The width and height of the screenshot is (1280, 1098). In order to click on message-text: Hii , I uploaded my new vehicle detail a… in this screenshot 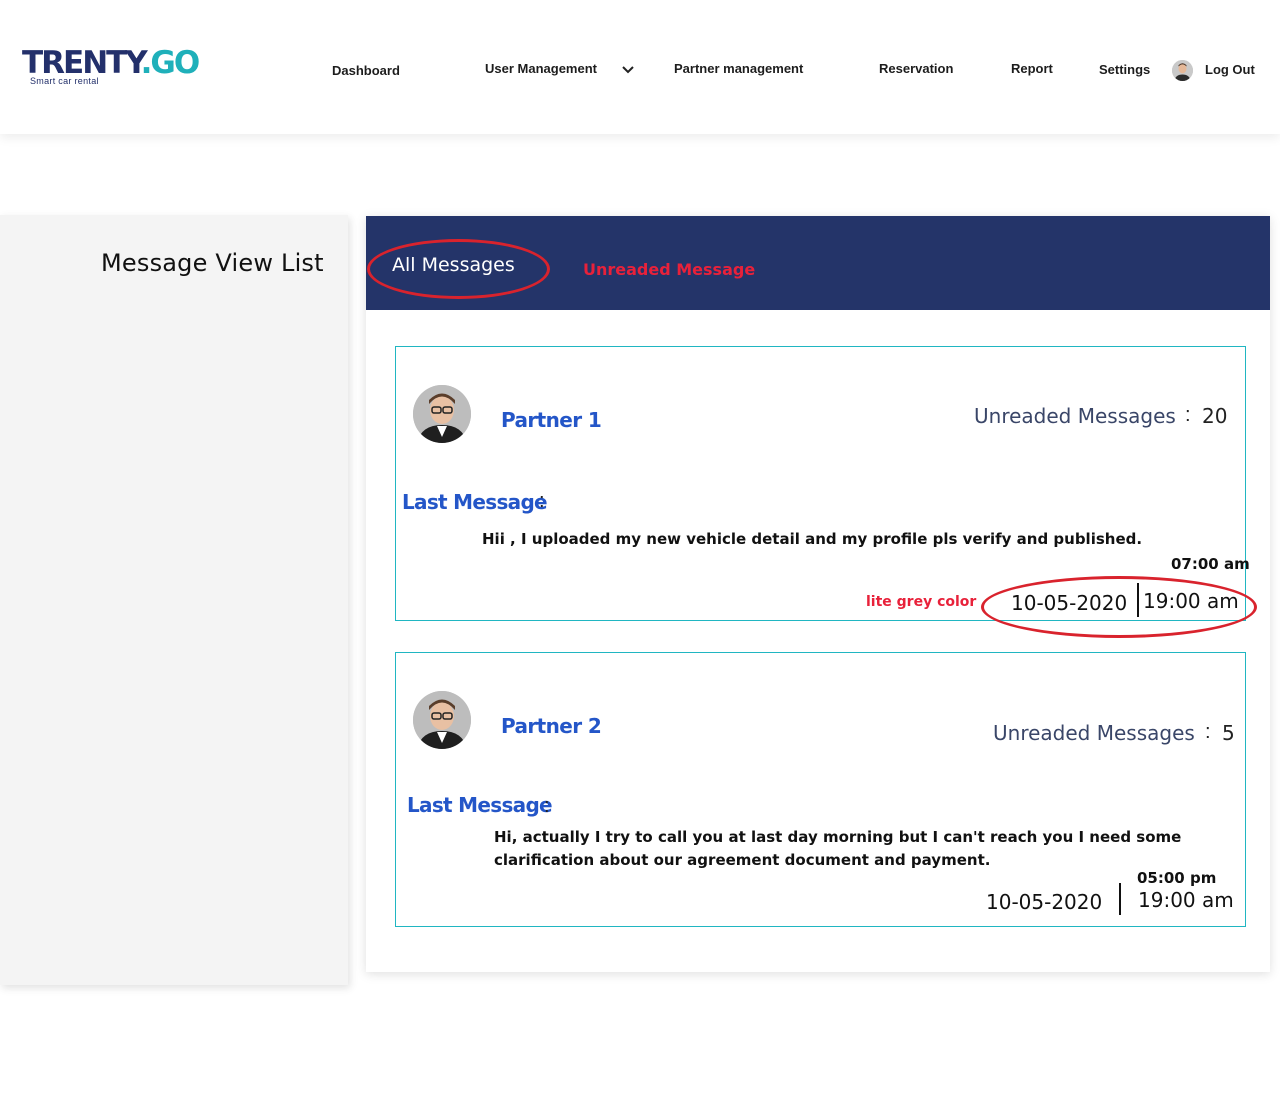, I will do `click(812, 539)`.